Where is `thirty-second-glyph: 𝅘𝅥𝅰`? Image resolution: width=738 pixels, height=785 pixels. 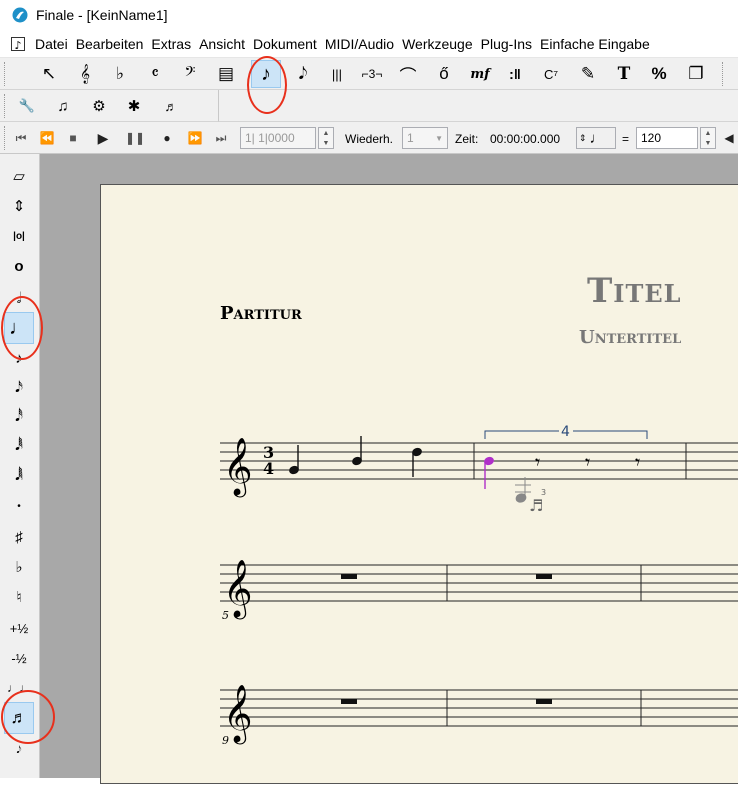
thirty-second-glyph: 𝅘𝅥𝅰 is located at coordinates (19, 416).